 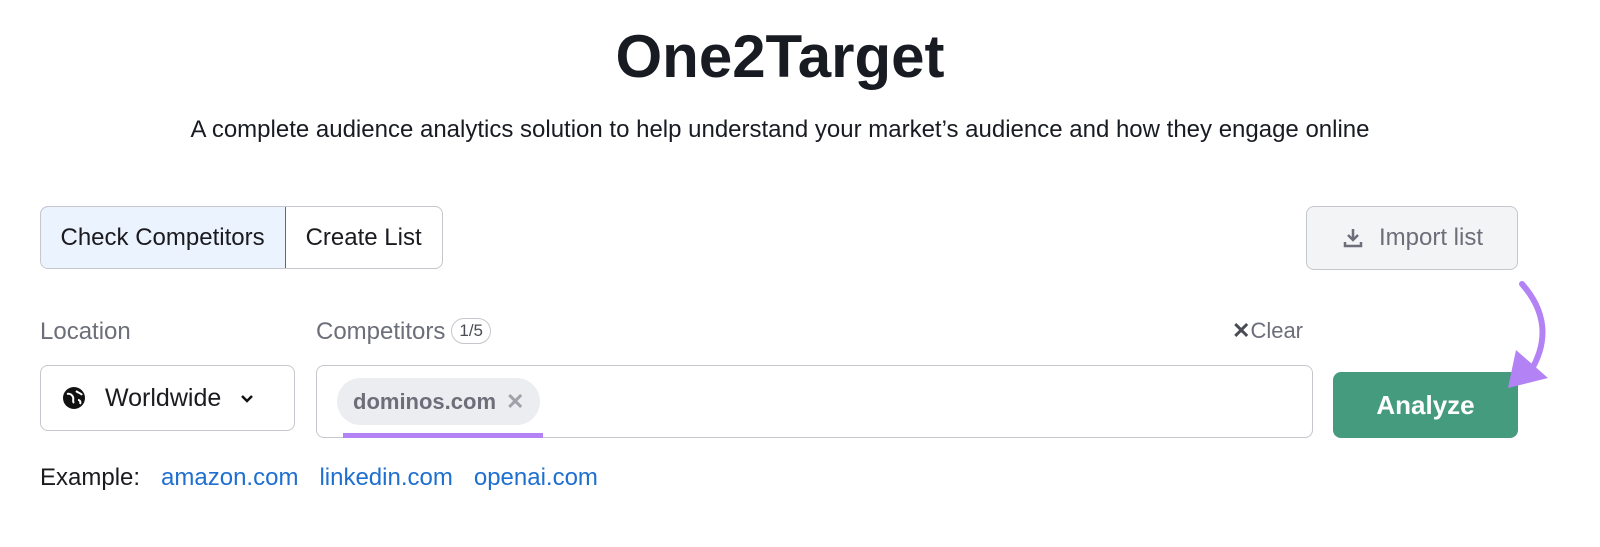 What do you see at coordinates (364, 237) in the screenshot?
I see `tab-create-list: Create List` at bounding box center [364, 237].